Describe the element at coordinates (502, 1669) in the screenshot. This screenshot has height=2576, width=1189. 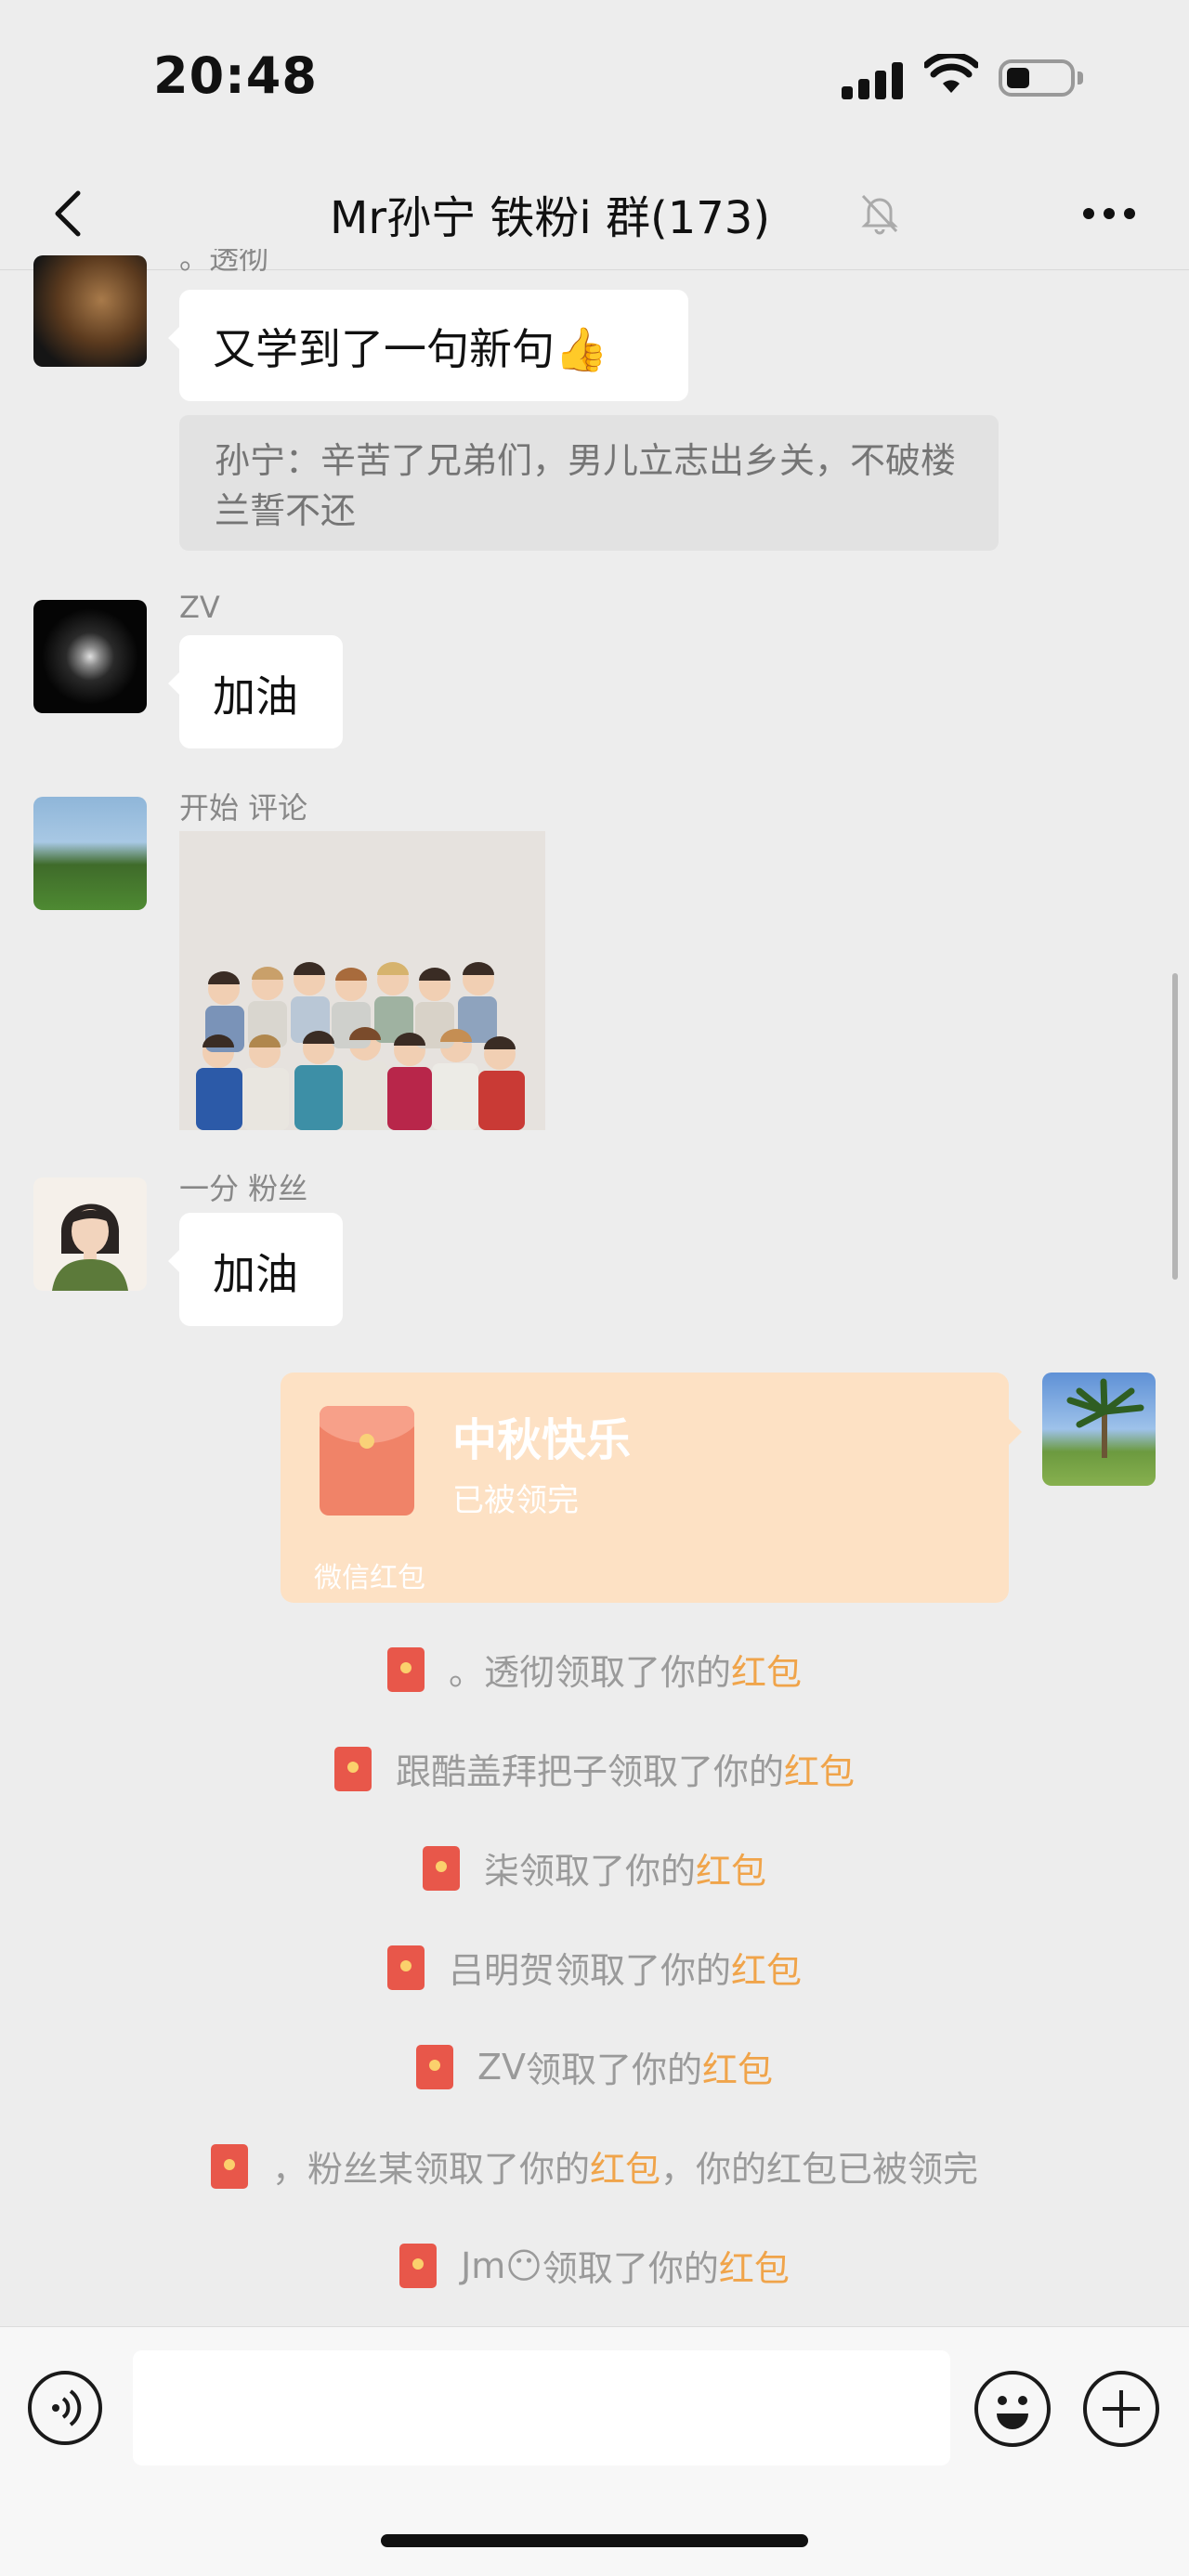
I see `notice-name: 。透彻` at that location.